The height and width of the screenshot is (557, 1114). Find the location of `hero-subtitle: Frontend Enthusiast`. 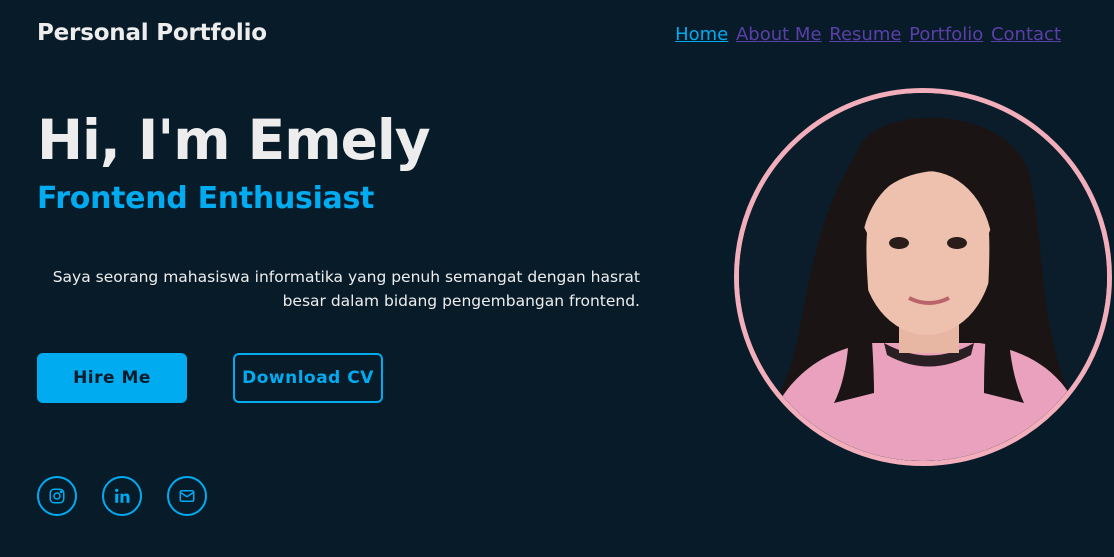

hero-subtitle: Frontend Enthusiast is located at coordinates (206, 198).